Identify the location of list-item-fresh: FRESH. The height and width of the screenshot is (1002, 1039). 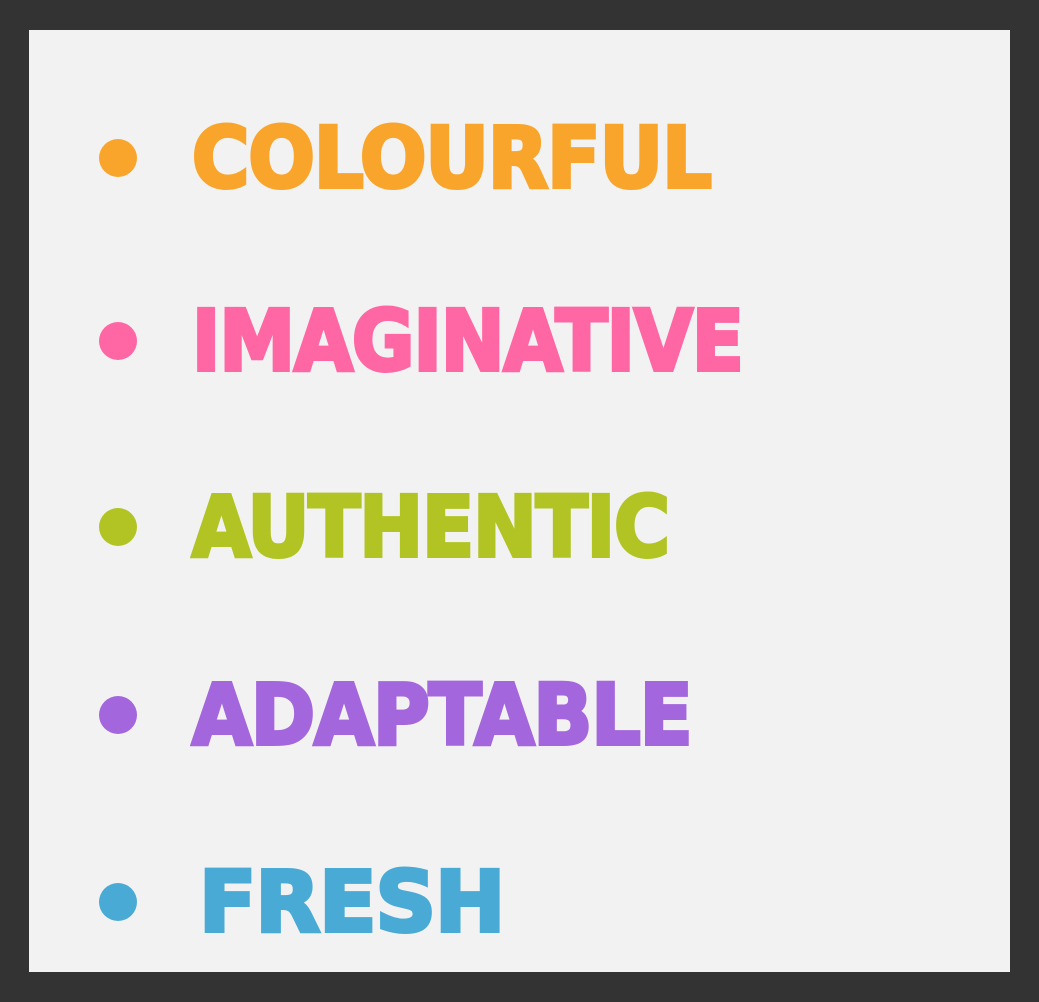
(519, 902).